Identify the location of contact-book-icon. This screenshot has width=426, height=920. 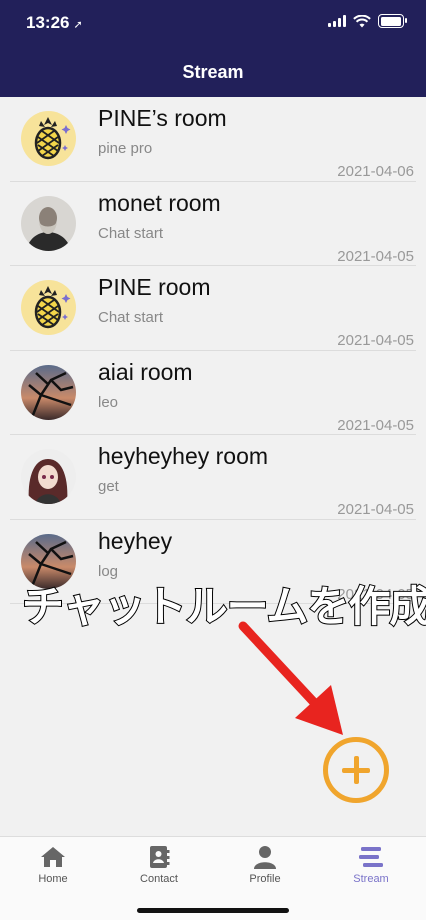
(160, 857).